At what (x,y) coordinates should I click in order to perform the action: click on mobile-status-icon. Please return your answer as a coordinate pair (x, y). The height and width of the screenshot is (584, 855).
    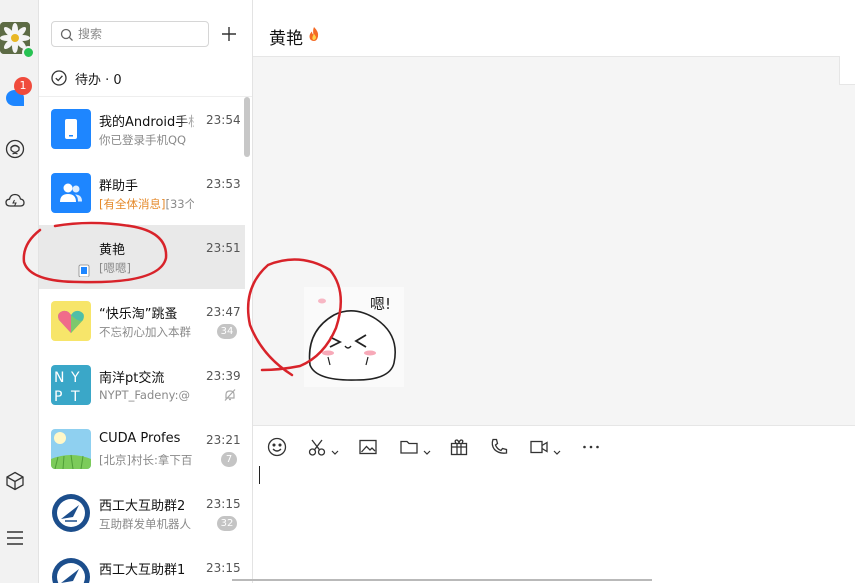
    Looking at the image, I should click on (84, 270).